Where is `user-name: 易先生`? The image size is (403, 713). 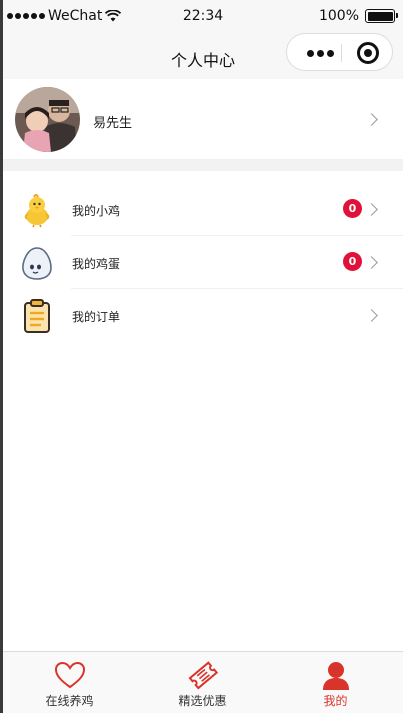 user-name: 易先生 is located at coordinates (113, 123).